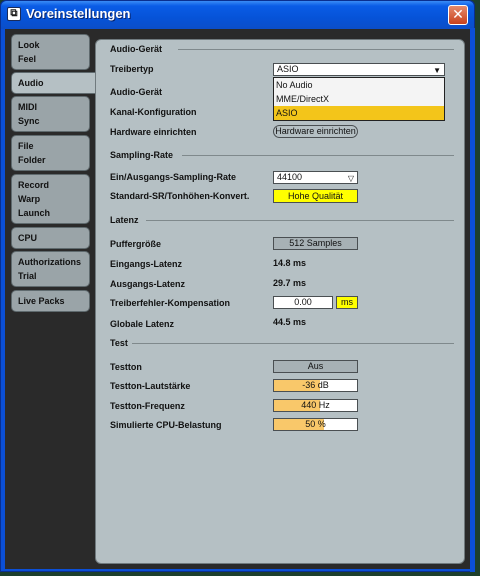 This screenshot has height=576, width=480. Describe the element at coordinates (29, 199) in the screenshot. I see `tab-label: Warp` at that location.